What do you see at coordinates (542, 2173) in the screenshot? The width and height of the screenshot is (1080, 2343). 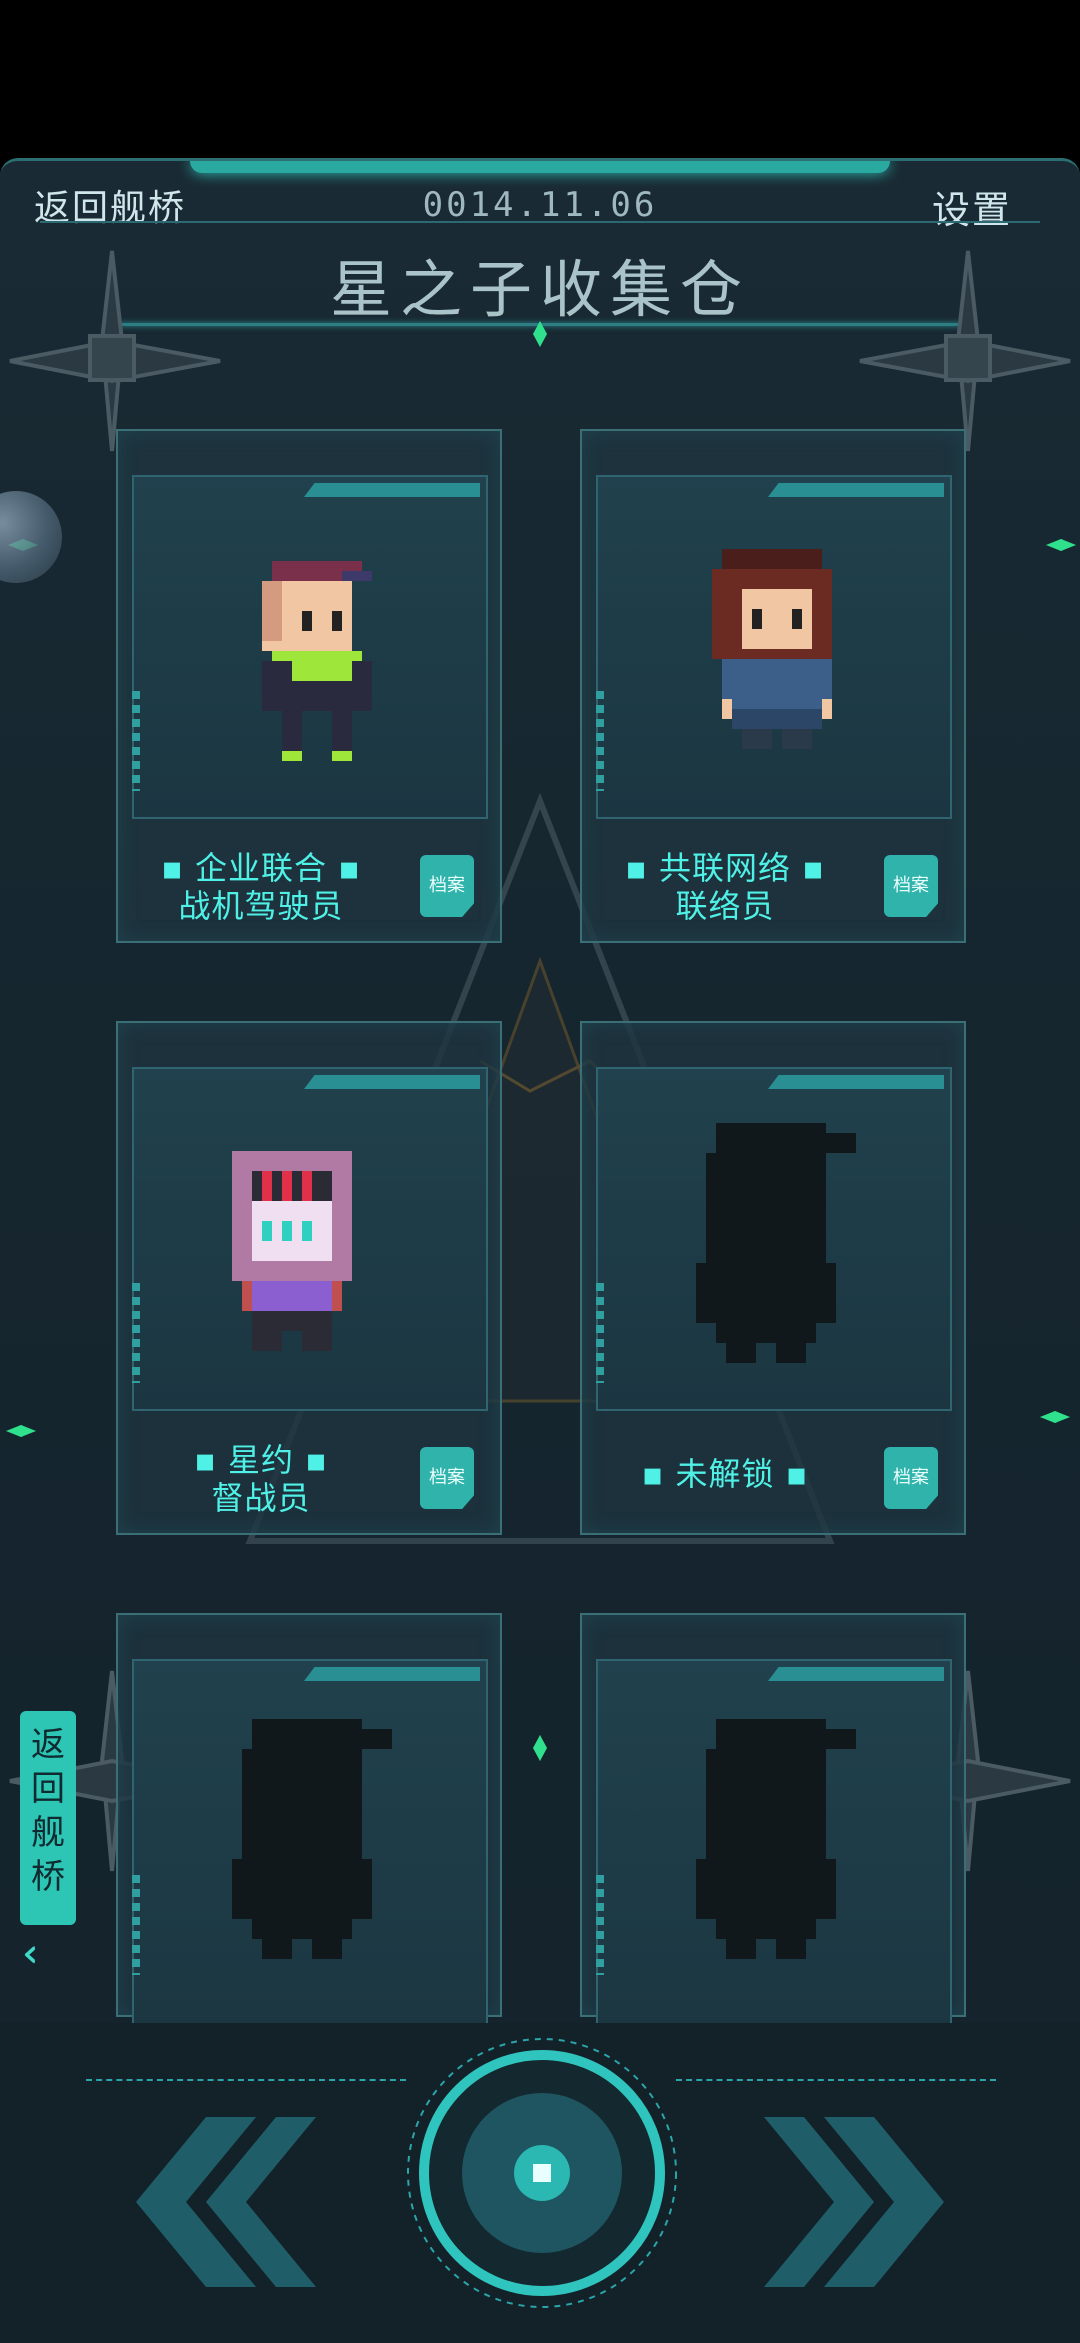 I see `center-action-icon` at bounding box center [542, 2173].